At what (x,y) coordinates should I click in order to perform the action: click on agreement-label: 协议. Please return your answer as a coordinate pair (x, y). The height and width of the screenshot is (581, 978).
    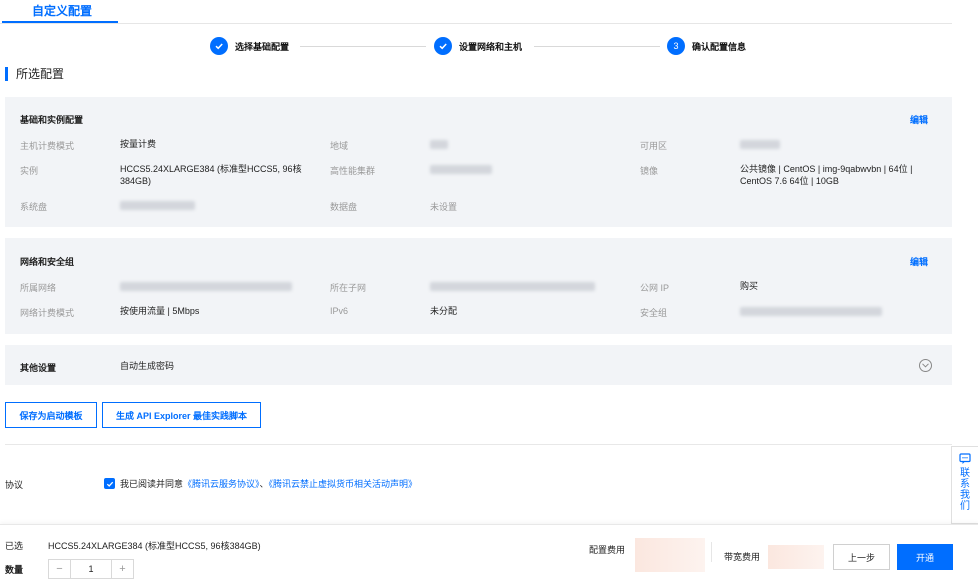
    Looking at the image, I should click on (14, 485).